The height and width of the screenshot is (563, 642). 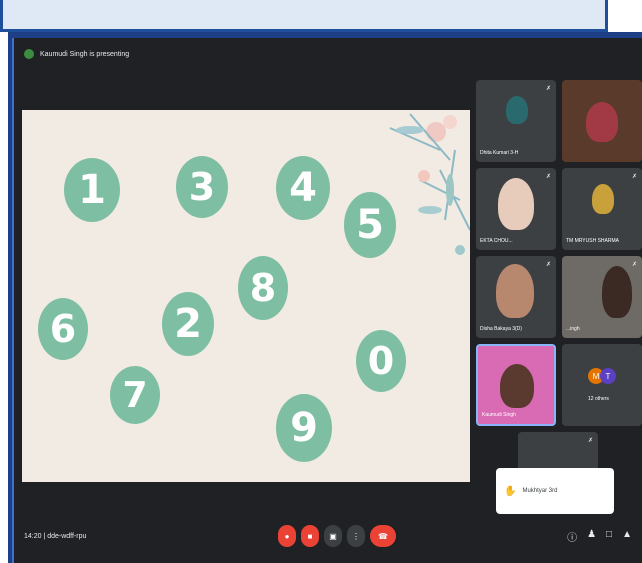 What do you see at coordinates (499, 153) in the screenshot?
I see `participant-name: Dhita Kumari 3-H` at bounding box center [499, 153].